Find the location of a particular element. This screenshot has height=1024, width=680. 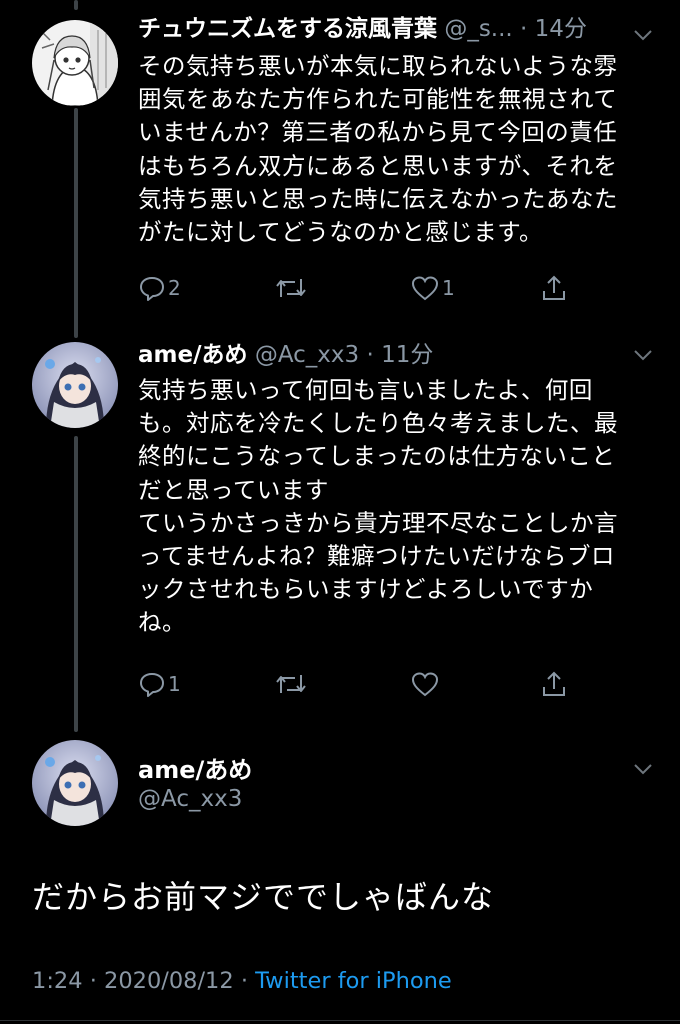

tweet1-share-button is located at coordinates (554, 288).